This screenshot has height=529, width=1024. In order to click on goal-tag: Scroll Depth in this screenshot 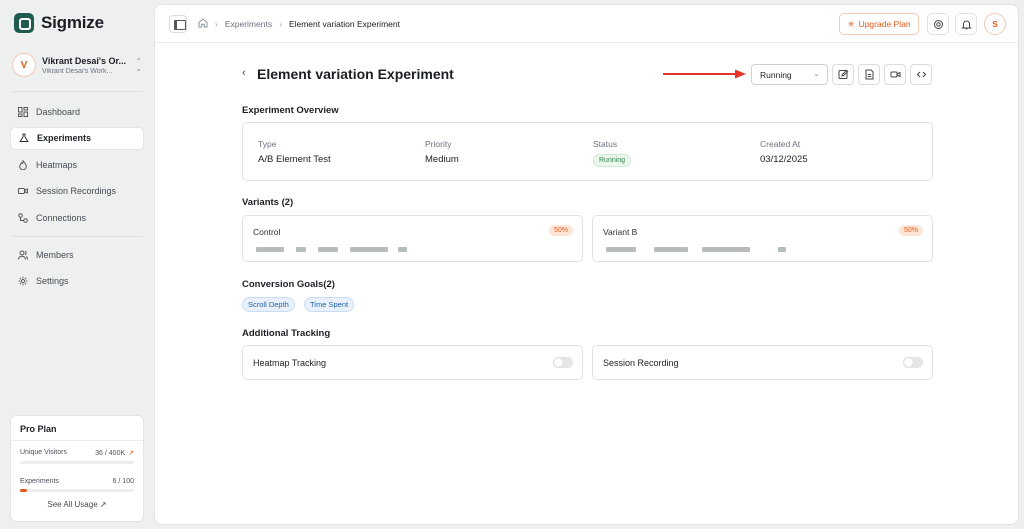, I will do `click(268, 304)`.